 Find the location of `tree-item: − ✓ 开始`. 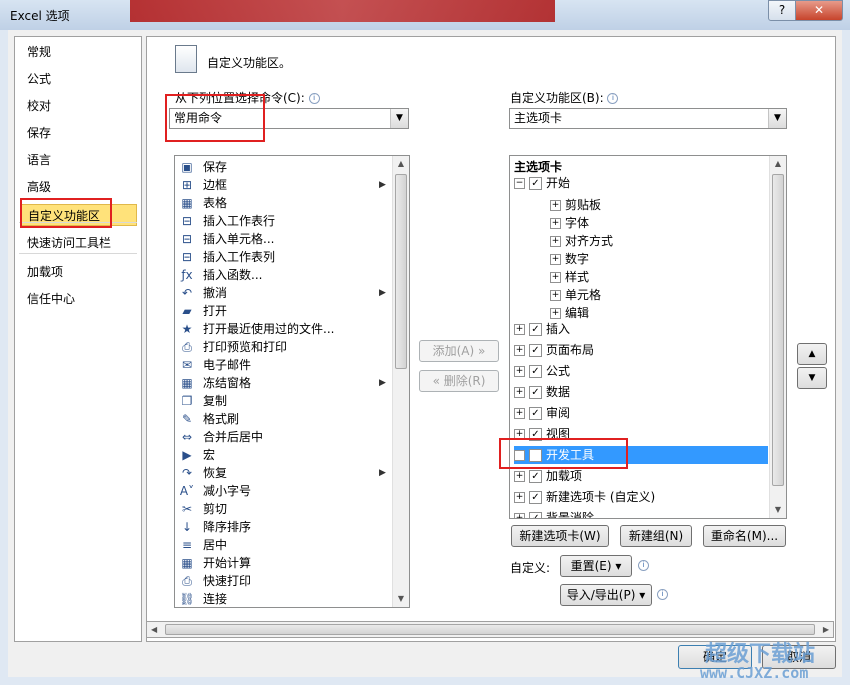

tree-item: − ✓ 开始 is located at coordinates (542, 183).